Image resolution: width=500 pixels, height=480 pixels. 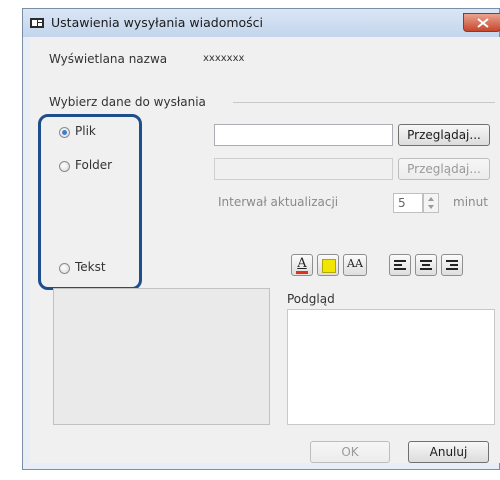 I want to click on align-left-button, so click(x=400, y=265).